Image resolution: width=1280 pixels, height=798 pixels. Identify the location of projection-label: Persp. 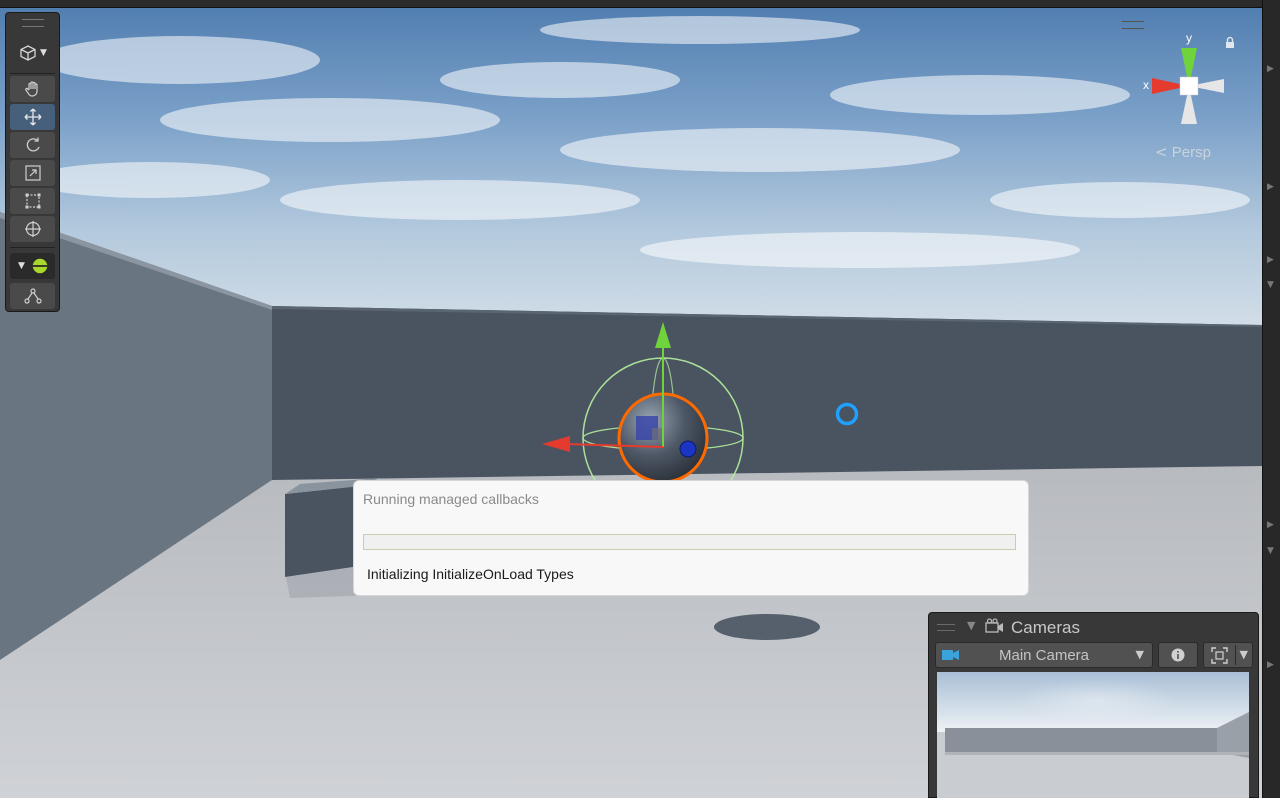
(1191, 152).